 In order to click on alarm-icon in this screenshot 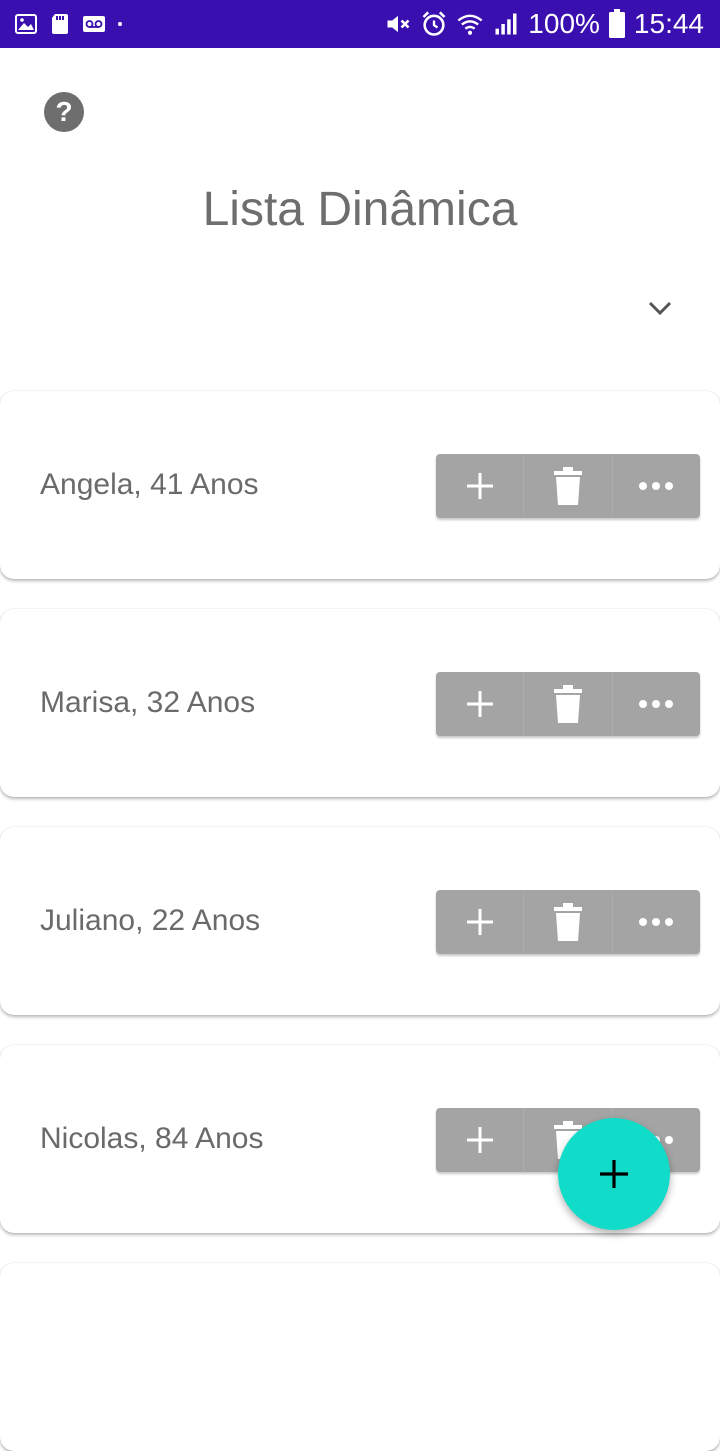, I will do `click(434, 23)`.